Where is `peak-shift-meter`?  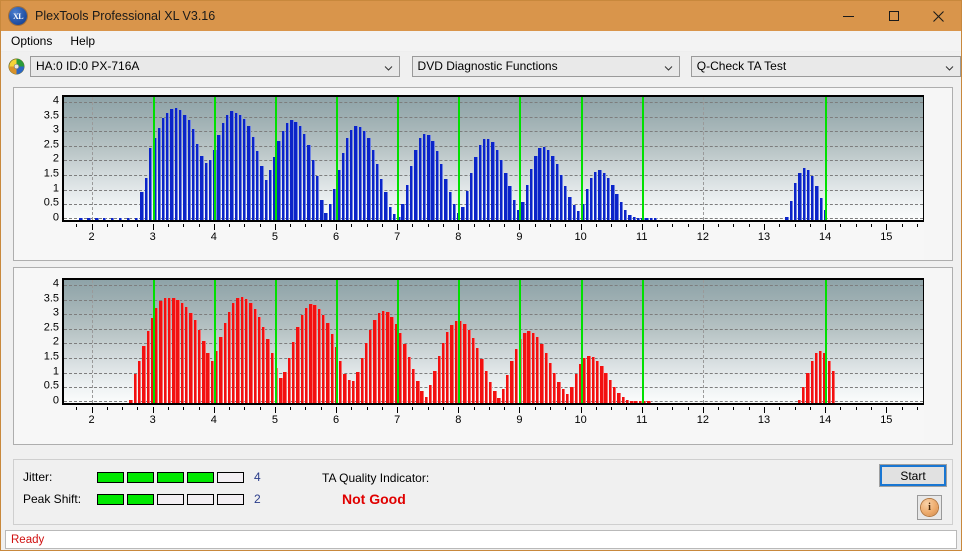
peak-shift-meter is located at coordinates (170, 499).